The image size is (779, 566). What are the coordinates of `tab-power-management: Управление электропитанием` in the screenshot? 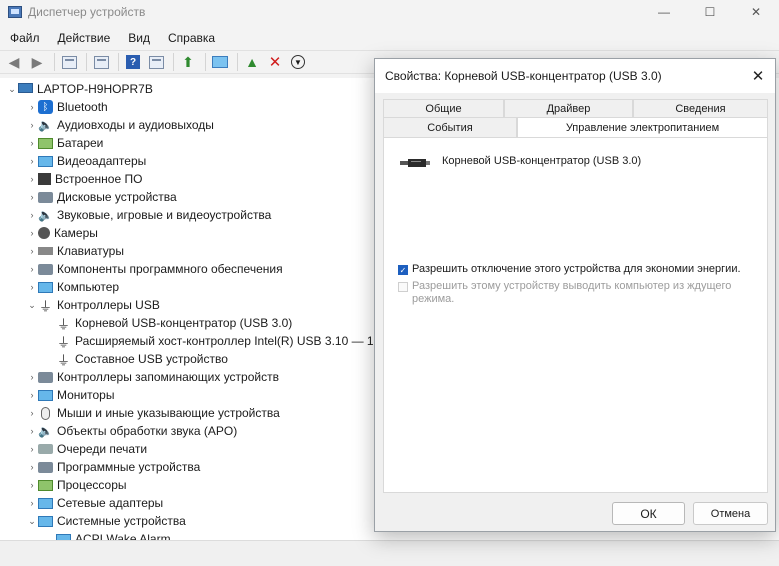 It's located at (642, 127).